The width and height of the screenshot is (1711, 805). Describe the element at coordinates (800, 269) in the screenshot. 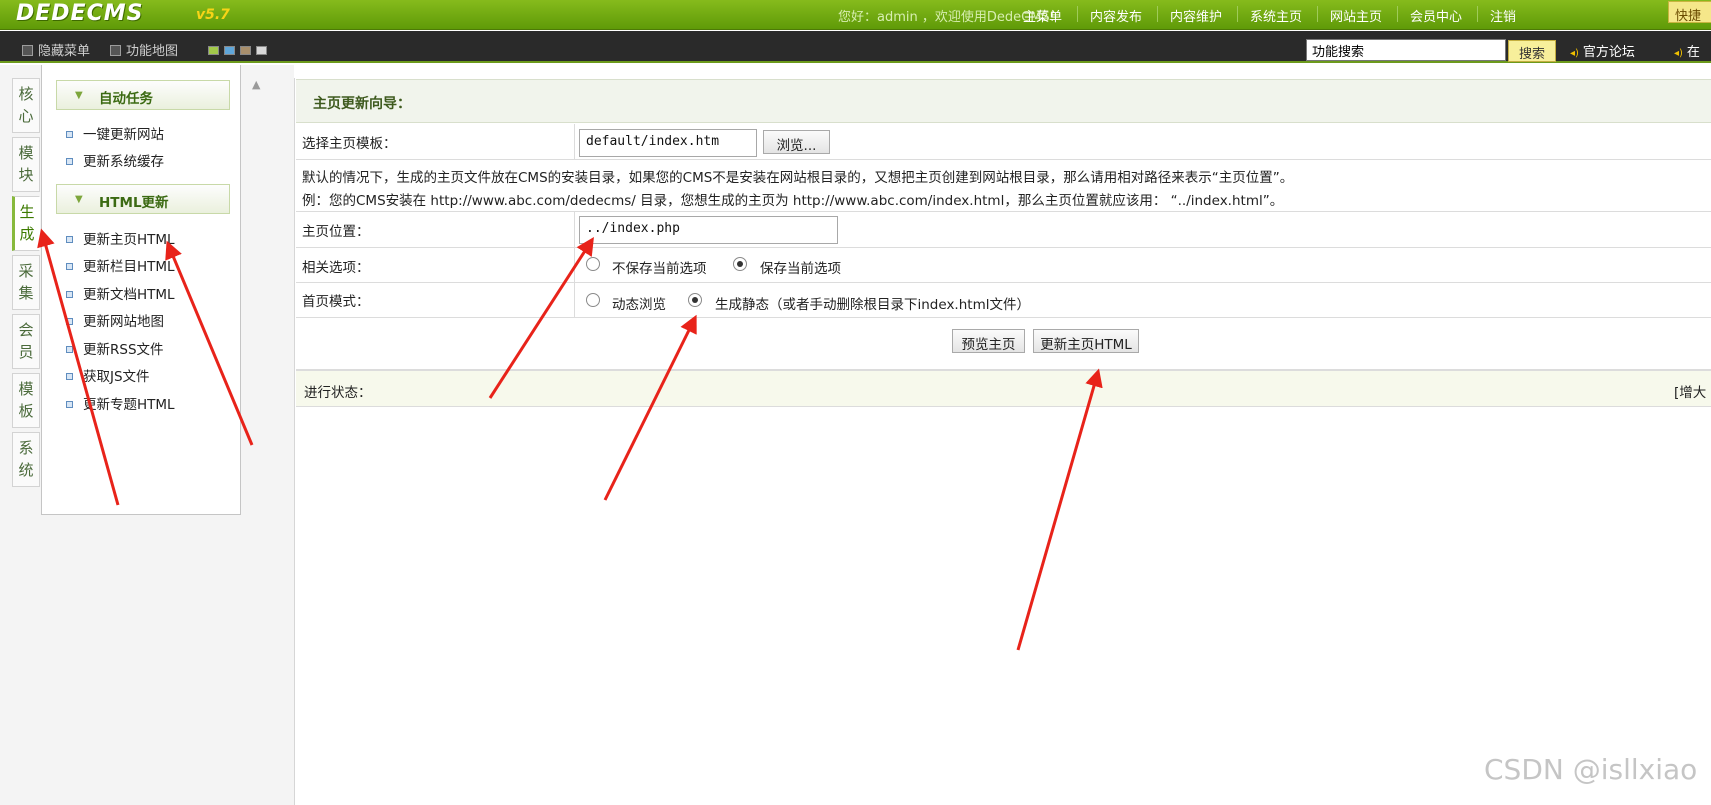

I see `radio-save-label: 保存当前选项` at that location.